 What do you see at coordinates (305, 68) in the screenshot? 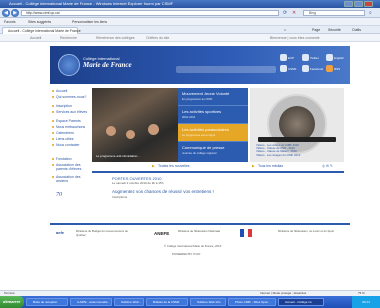
I see `facebook-icon` at bounding box center [305, 68].